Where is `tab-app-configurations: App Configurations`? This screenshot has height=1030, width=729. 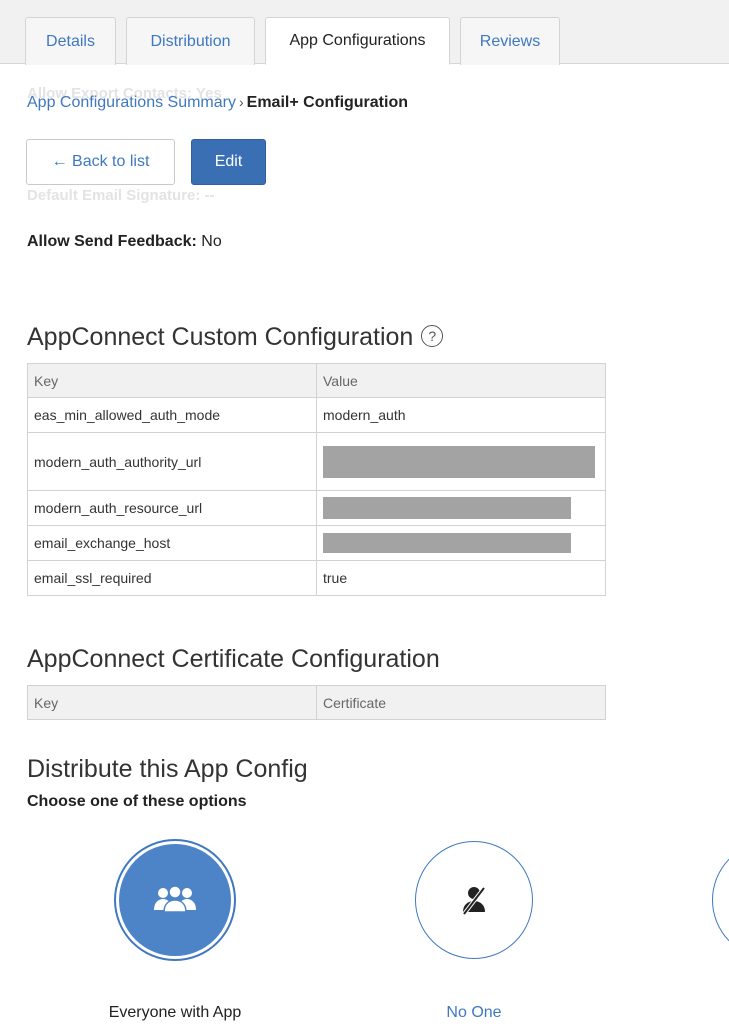
tab-app-configurations: App Configurations is located at coordinates (357, 41).